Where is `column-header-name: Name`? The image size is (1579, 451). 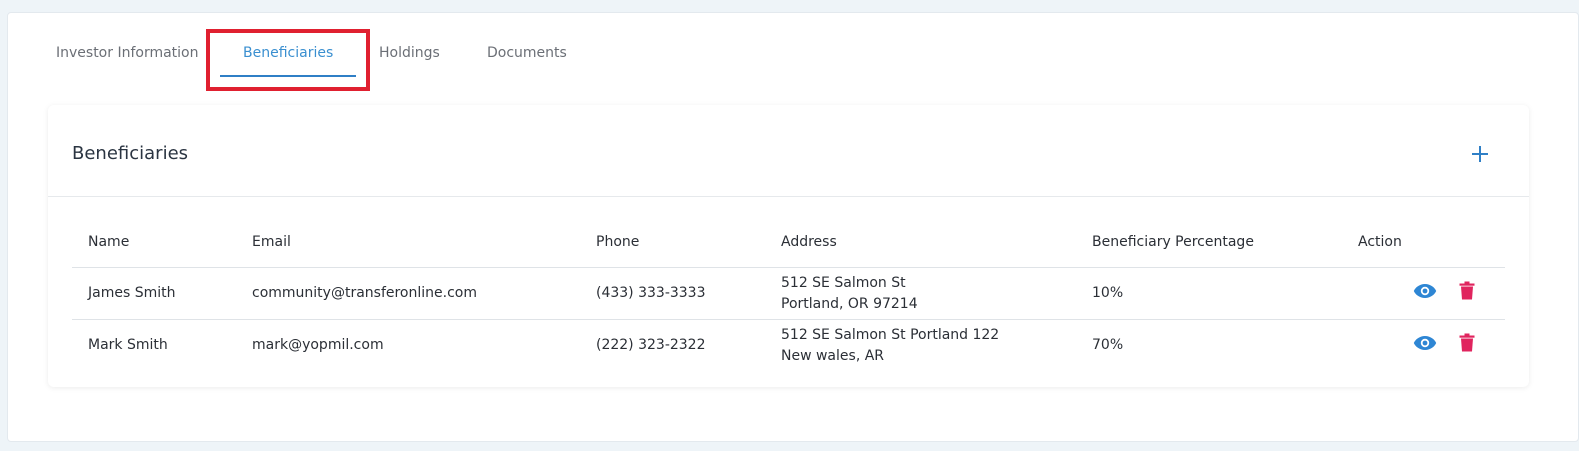
column-header-name: Name is located at coordinates (154, 242).